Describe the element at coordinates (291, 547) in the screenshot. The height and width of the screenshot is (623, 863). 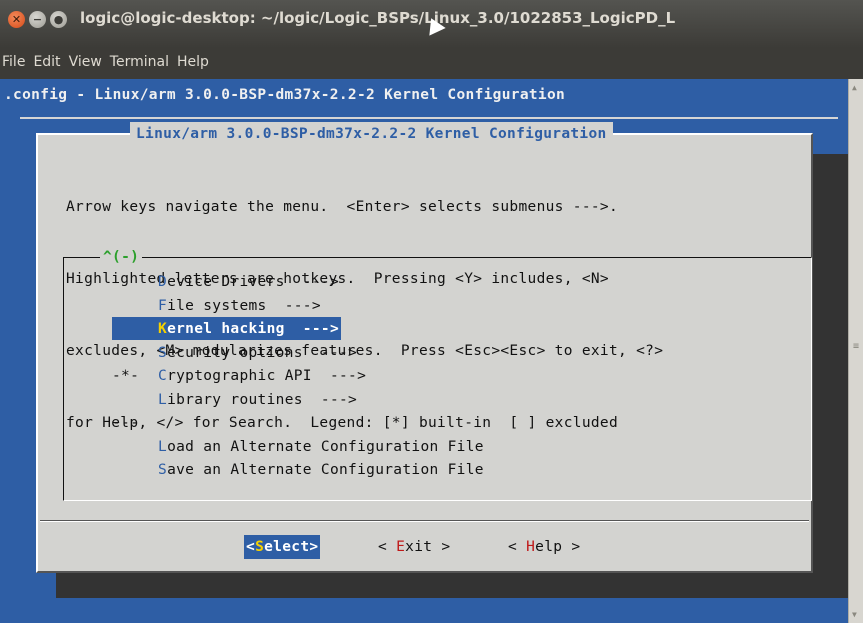
I see `button-label: elect>` at that location.